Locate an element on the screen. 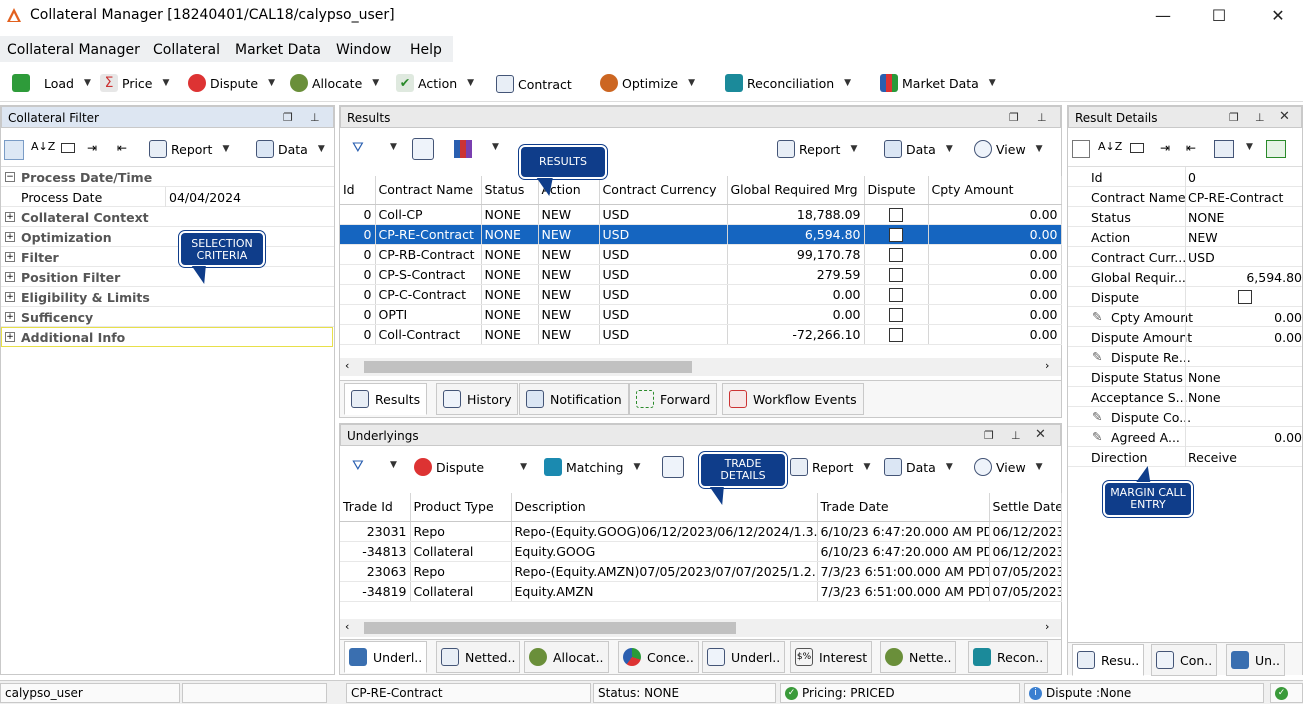 The height and width of the screenshot is (704, 1303). column-header-trade-date: Trade Date is located at coordinates (903, 507).